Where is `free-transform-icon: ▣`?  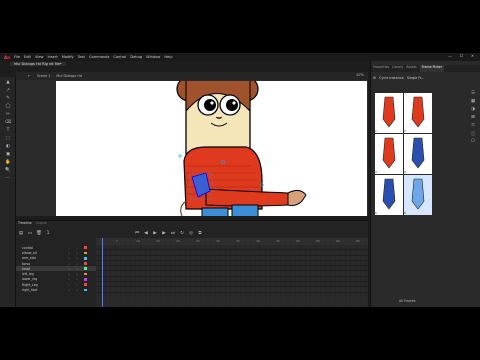 free-transform-icon: ▣ is located at coordinates (8, 154).